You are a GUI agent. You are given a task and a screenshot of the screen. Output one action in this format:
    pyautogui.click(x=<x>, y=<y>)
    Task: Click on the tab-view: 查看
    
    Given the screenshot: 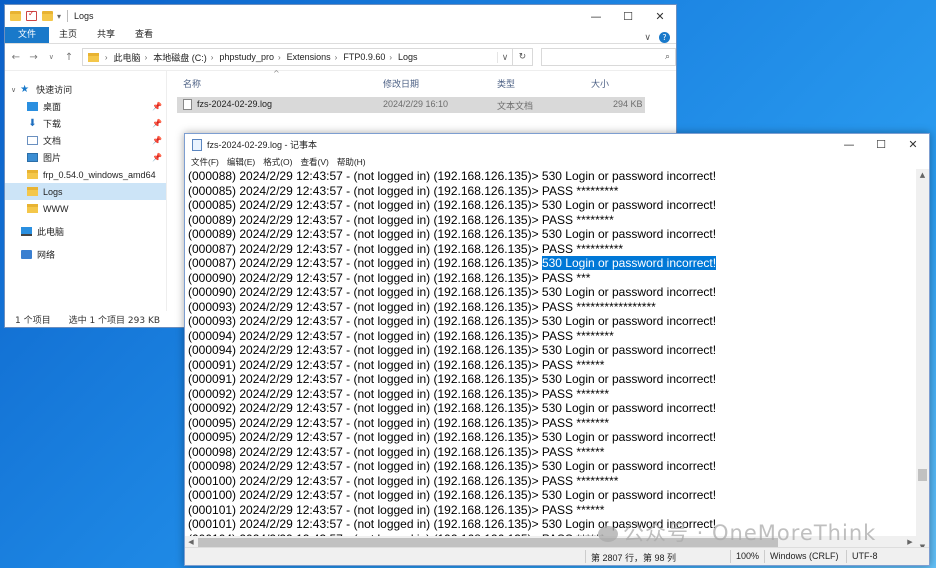 What is the action you would take?
    pyautogui.click(x=144, y=35)
    